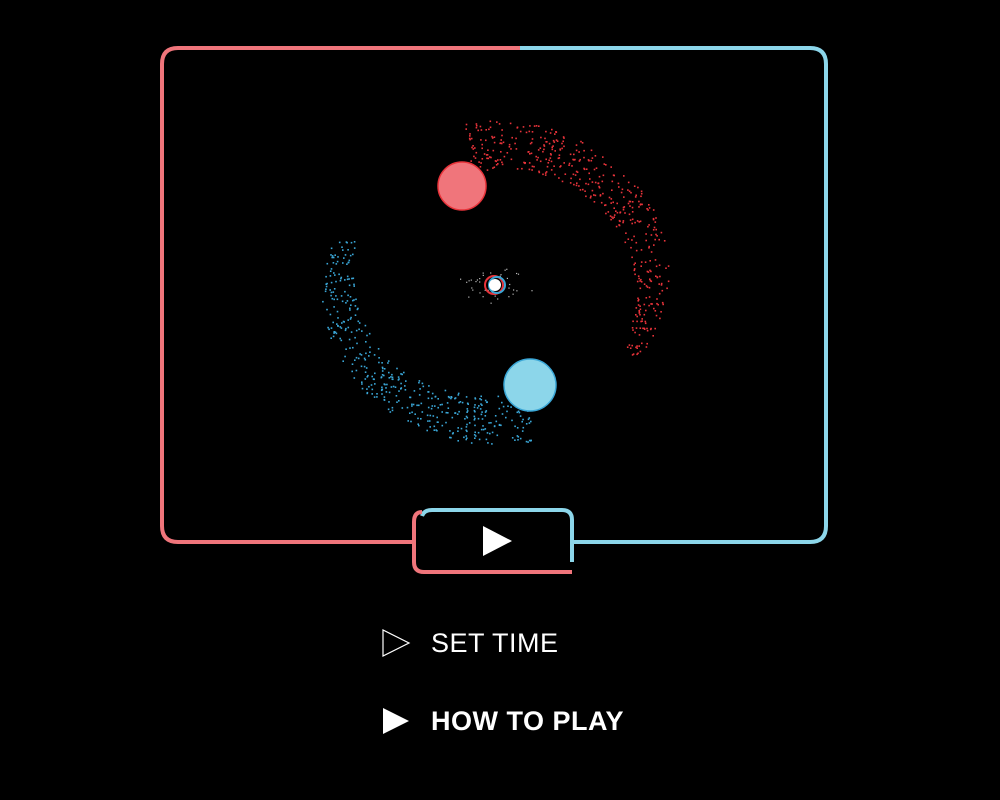 The height and width of the screenshot is (800, 1000). I want to click on menu-item-set-time: SET TIME, so click(470, 643).